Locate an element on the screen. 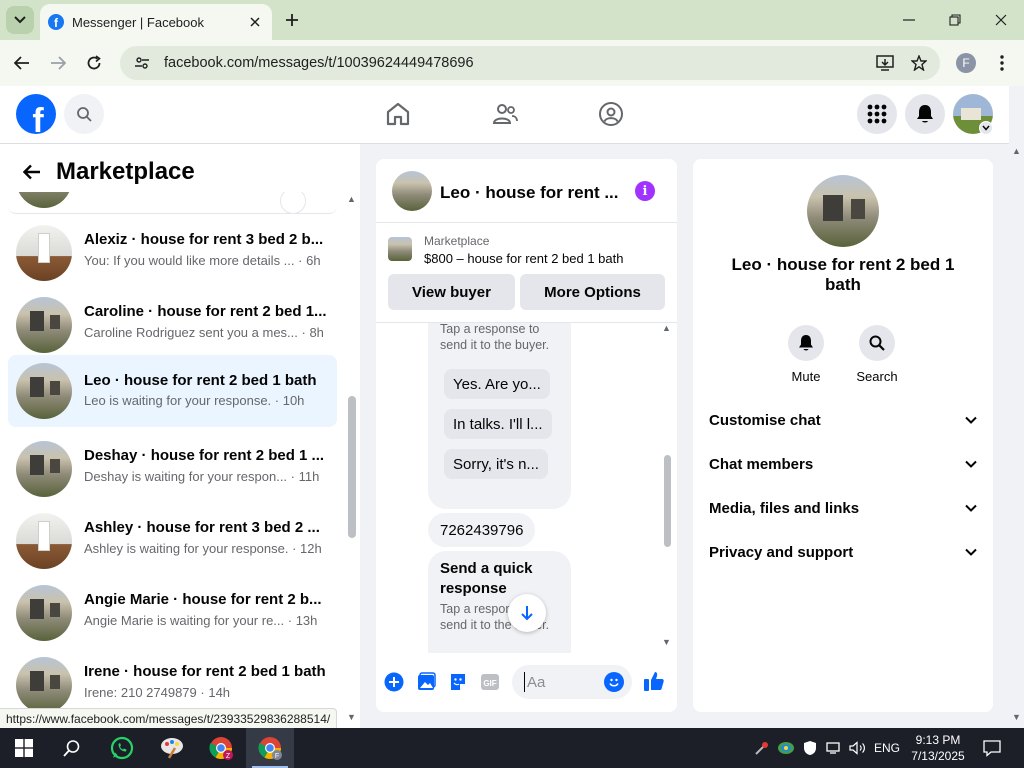 The width and height of the screenshot is (1024, 768). browser-menu-button is located at coordinates (1002, 63).